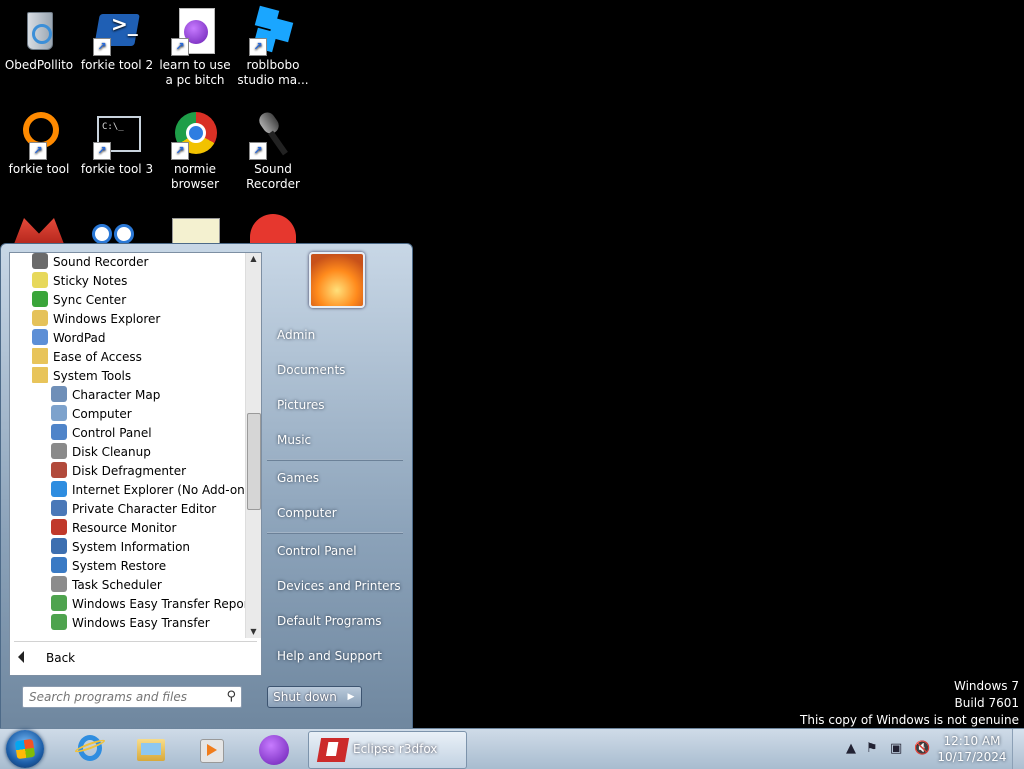 The width and height of the screenshot is (1024, 769). I want to click on resource-monitor-icon, so click(59, 527).